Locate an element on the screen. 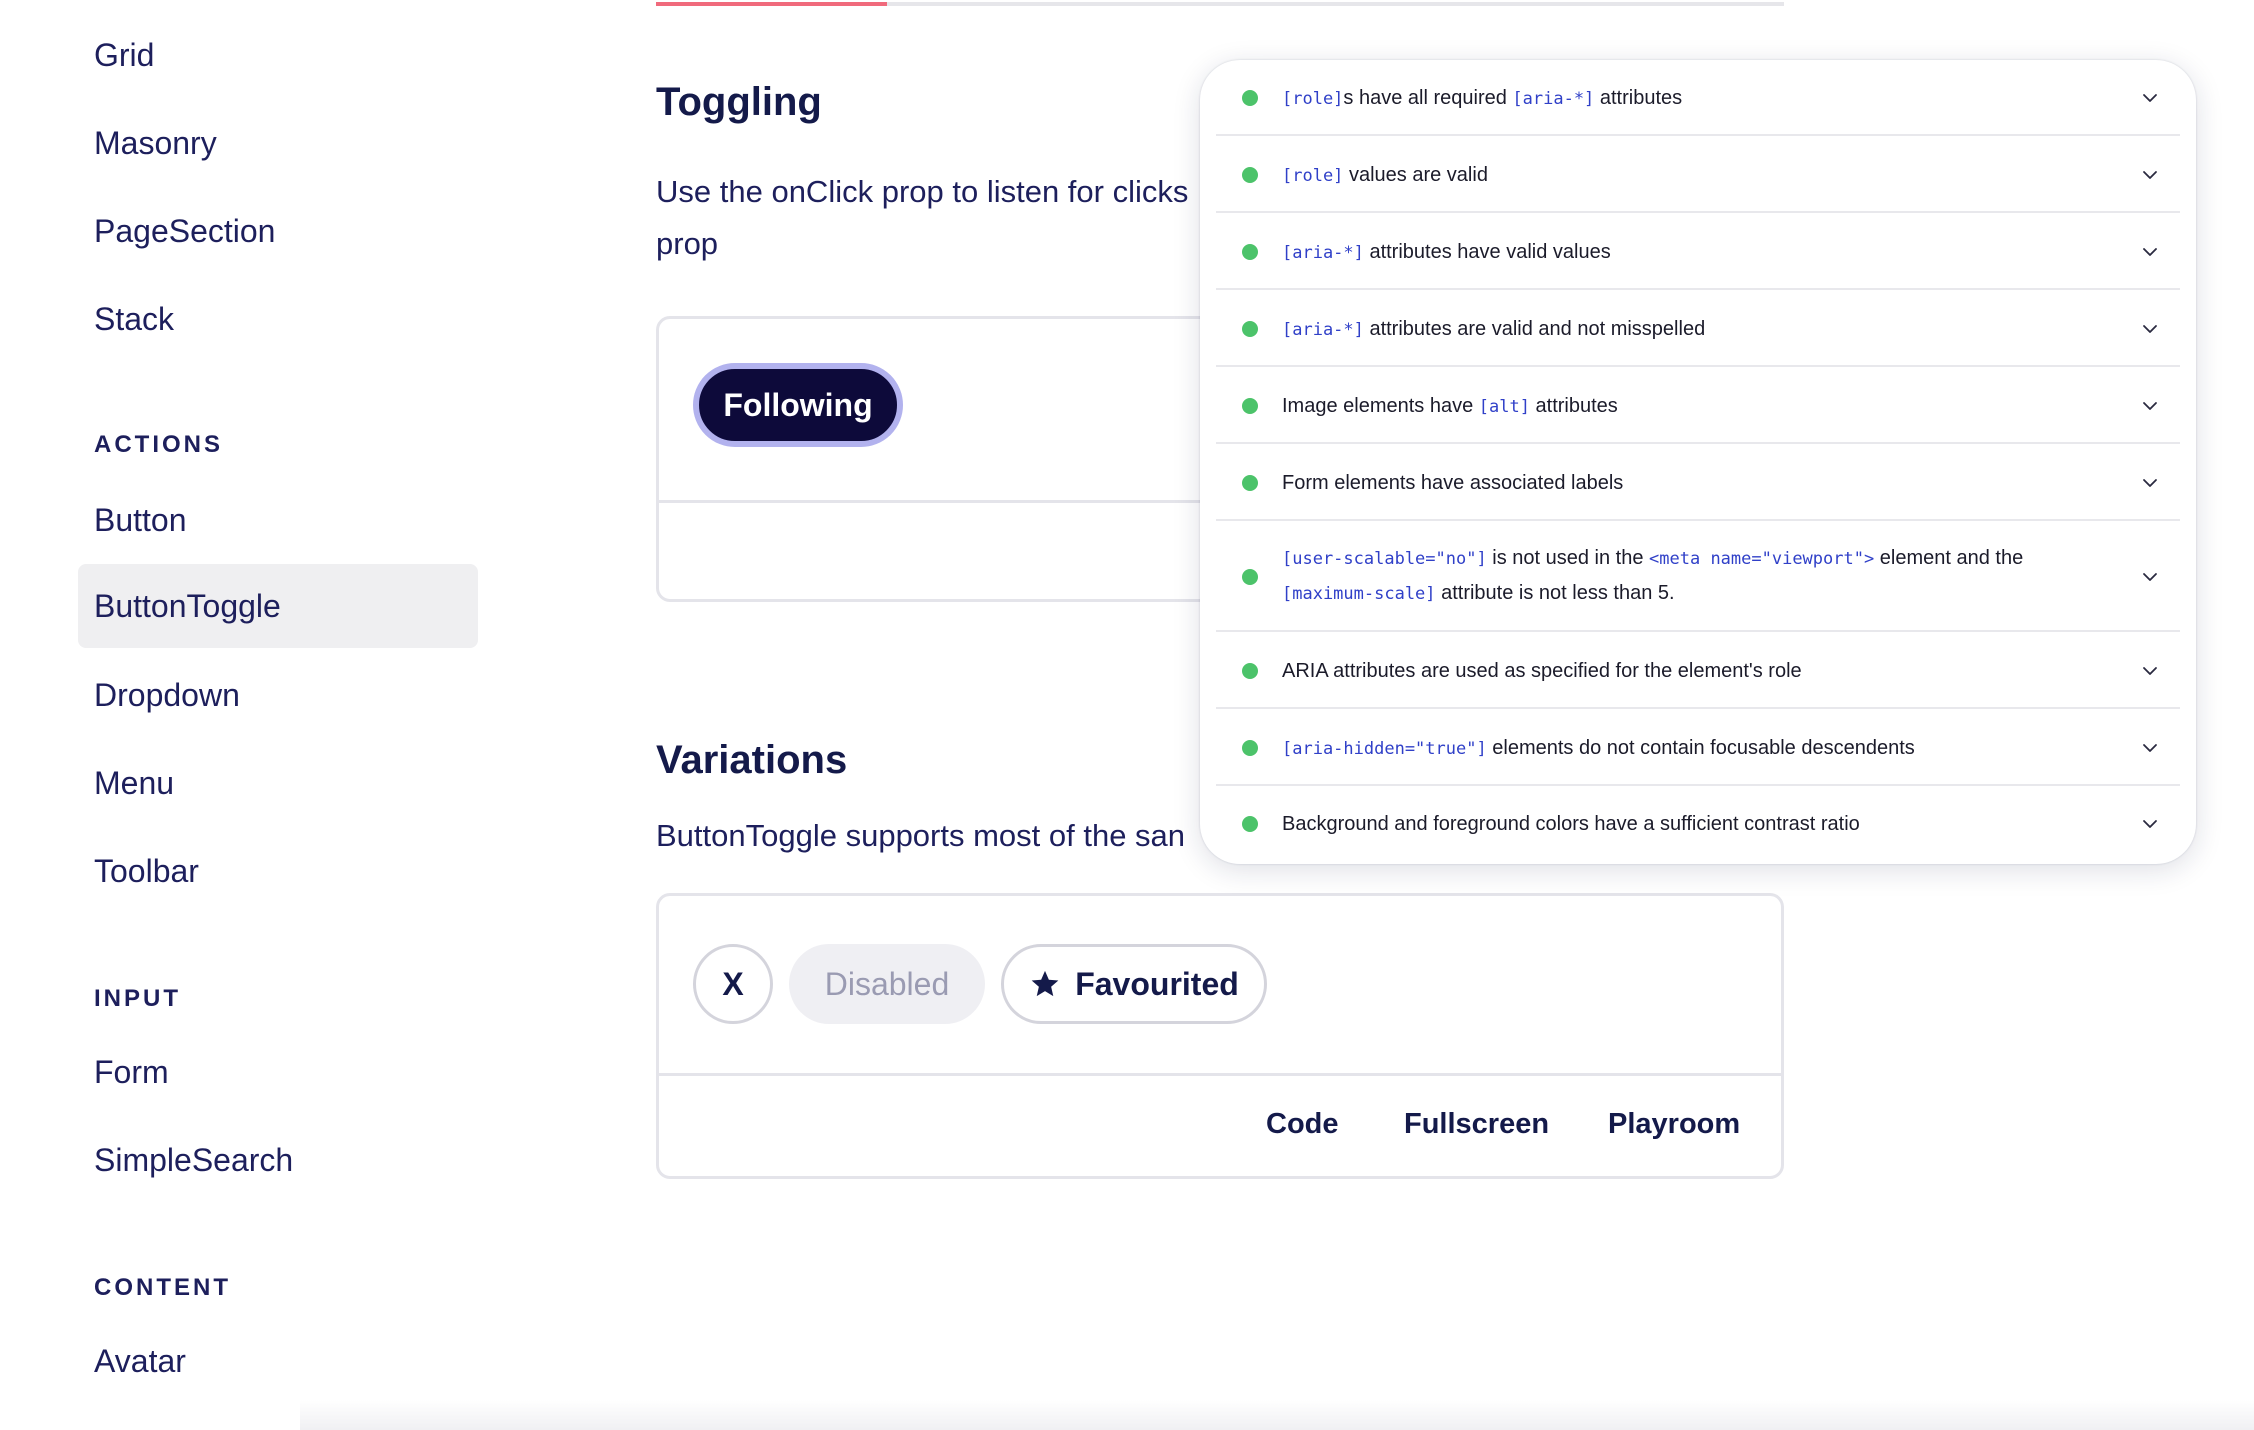 The width and height of the screenshot is (2254, 1430). sidebar-item-buttontoggle: ButtonToggle is located at coordinates (278, 606).